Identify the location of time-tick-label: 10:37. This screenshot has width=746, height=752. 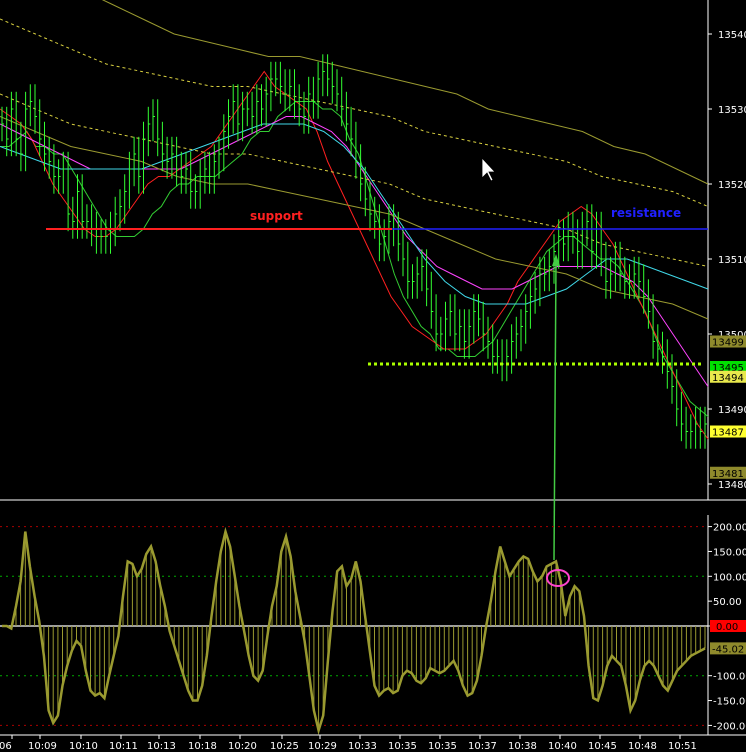
(482, 746).